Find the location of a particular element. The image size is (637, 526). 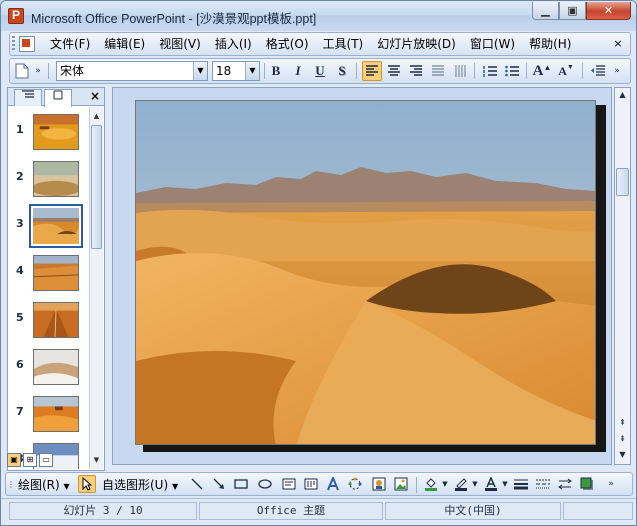

increase-font-button: A ▲ is located at coordinates (542, 71).